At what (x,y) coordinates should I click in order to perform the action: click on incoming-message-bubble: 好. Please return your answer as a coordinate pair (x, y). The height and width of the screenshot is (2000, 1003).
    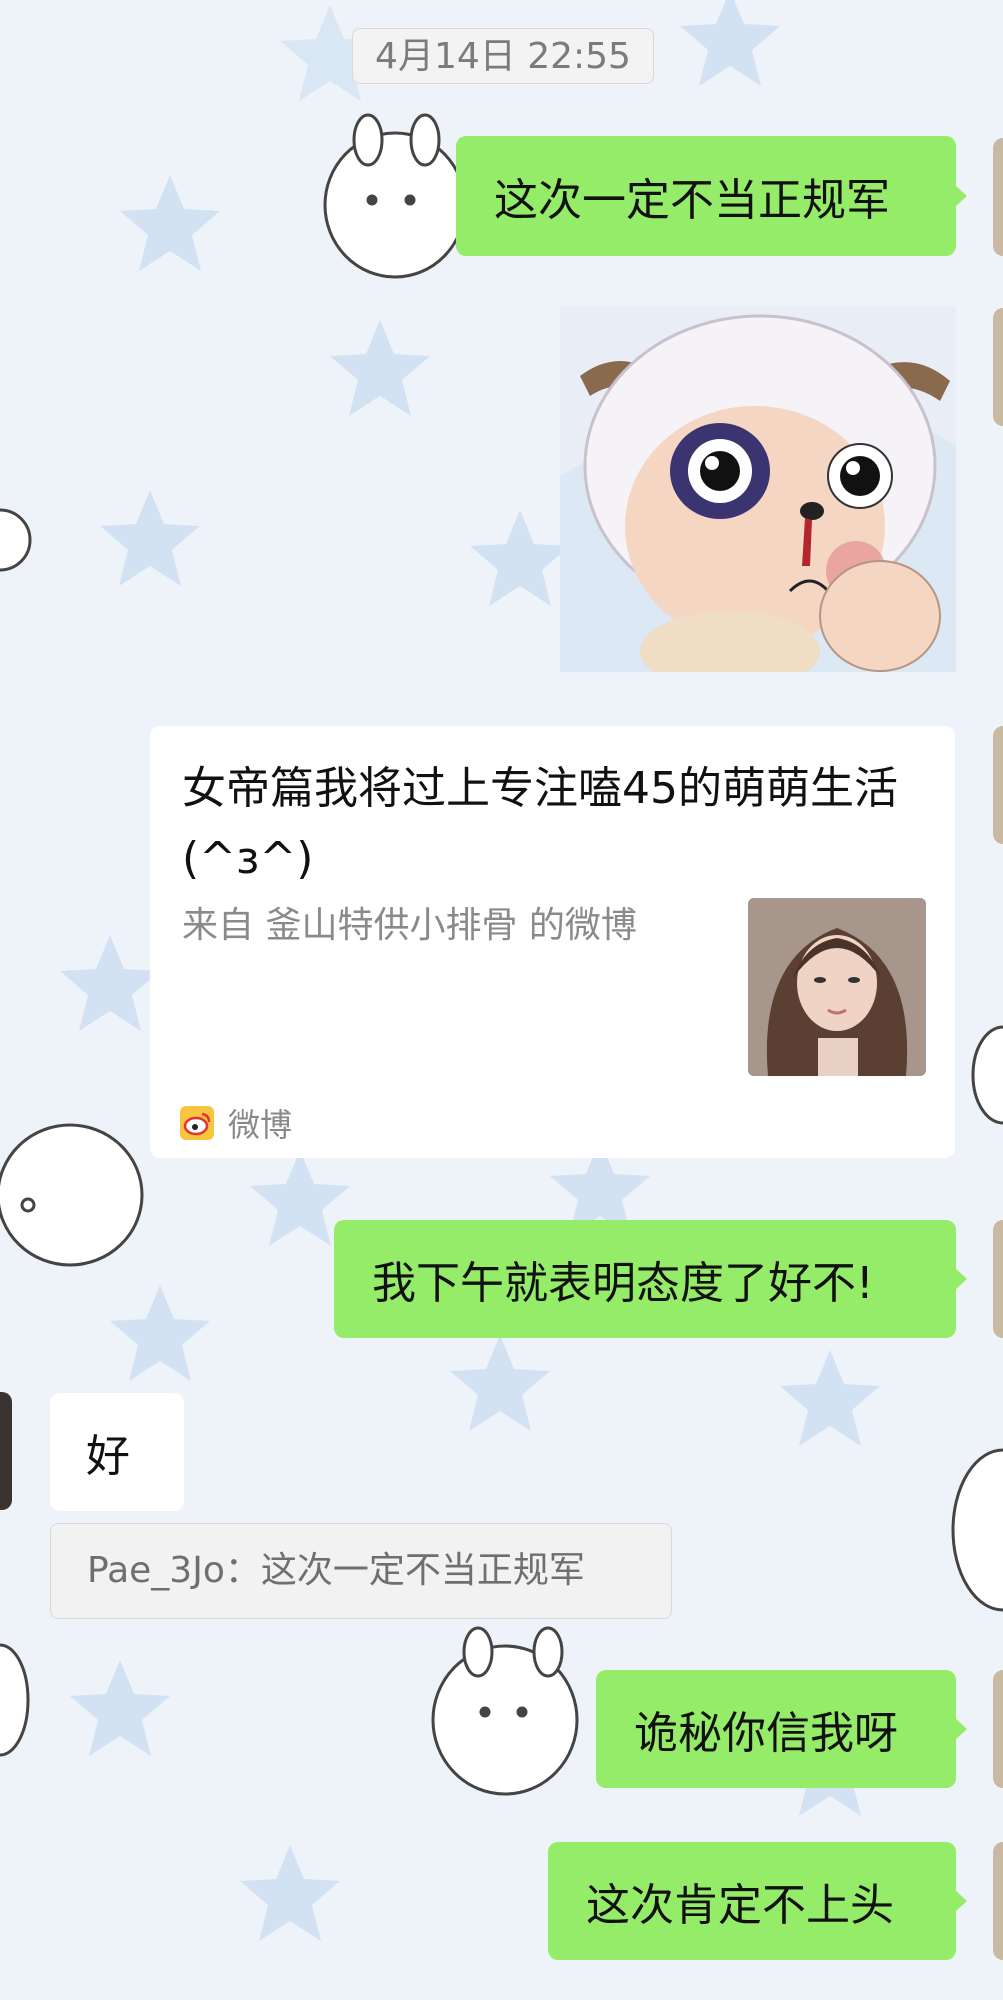
    Looking at the image, I should click on (117, 1452).